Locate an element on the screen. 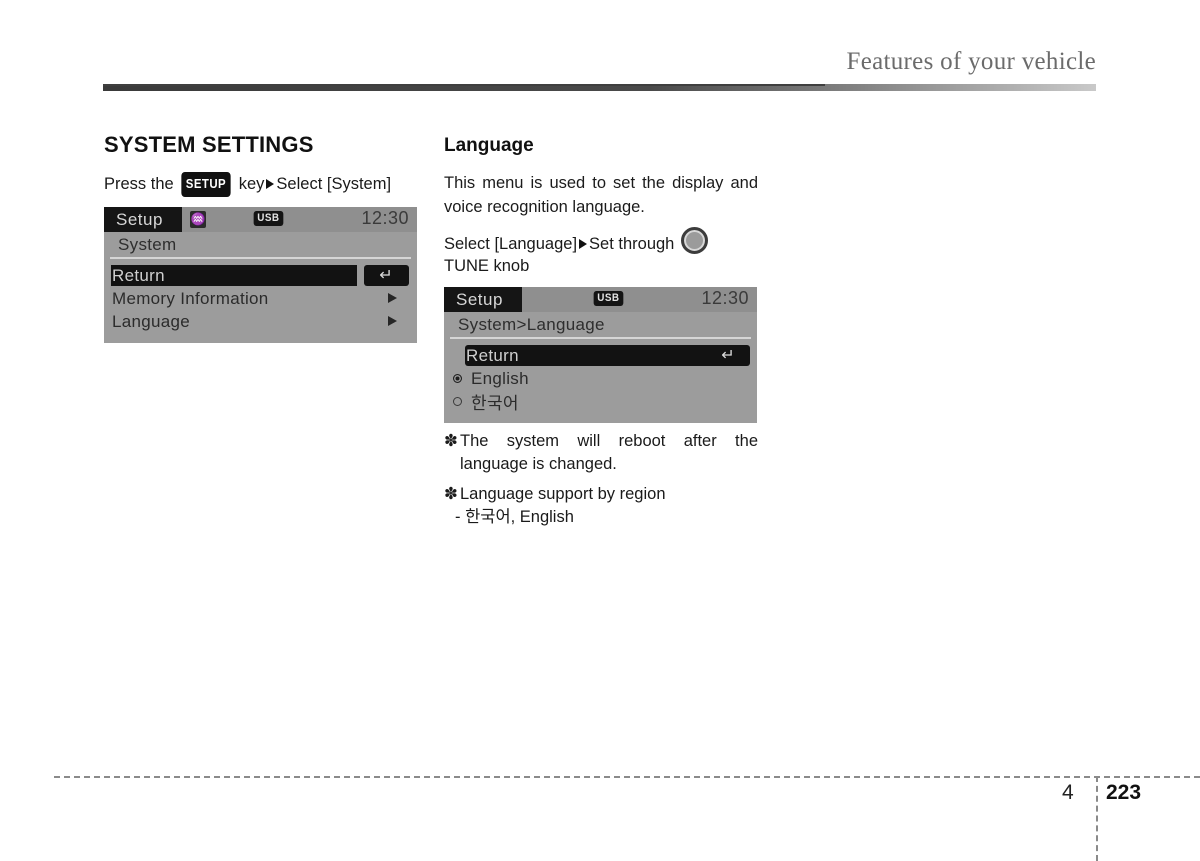 The width and height of the screenshot is (1200, 861). setup-key-badge: SETUP is located at coordinates (206, 184).